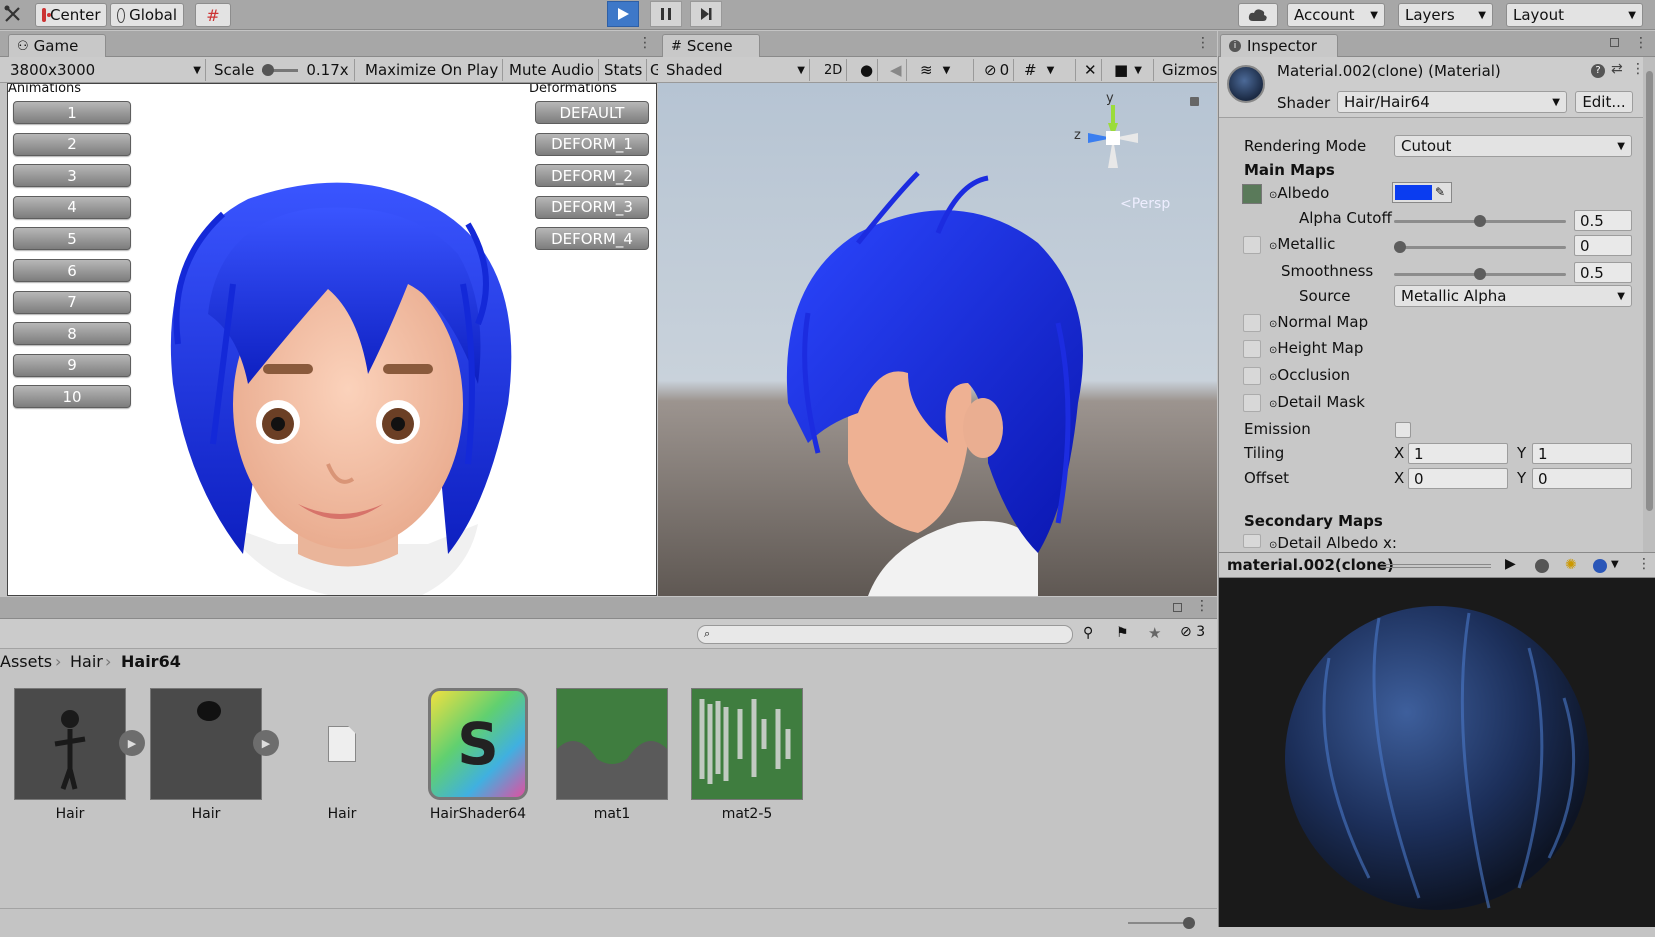 The image size is (1655, 937). I want to click on alpha-cutoff-field: 0.5, so click(1603, 220).